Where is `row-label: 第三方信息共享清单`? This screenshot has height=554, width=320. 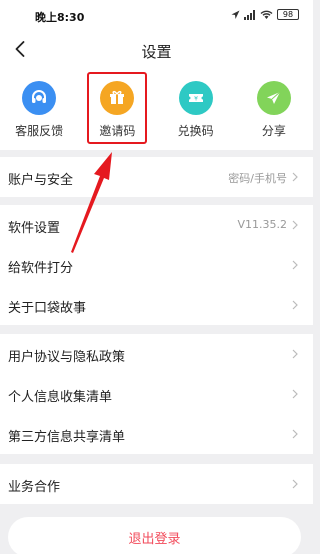
row-label: 第三方信息共享清单 is located at coordinates (67, 437).